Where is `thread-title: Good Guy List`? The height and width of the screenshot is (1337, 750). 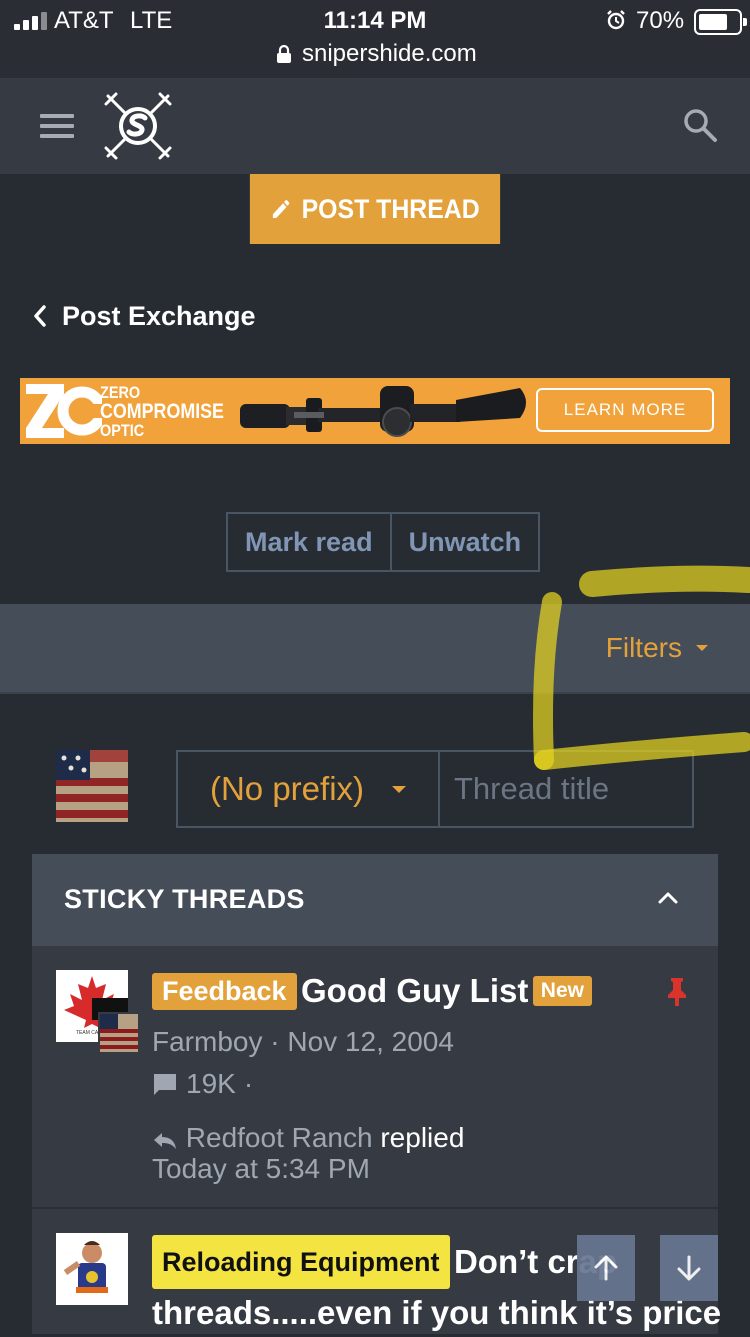
thread-title: Good Guy List is located at coordinates (414, 990).